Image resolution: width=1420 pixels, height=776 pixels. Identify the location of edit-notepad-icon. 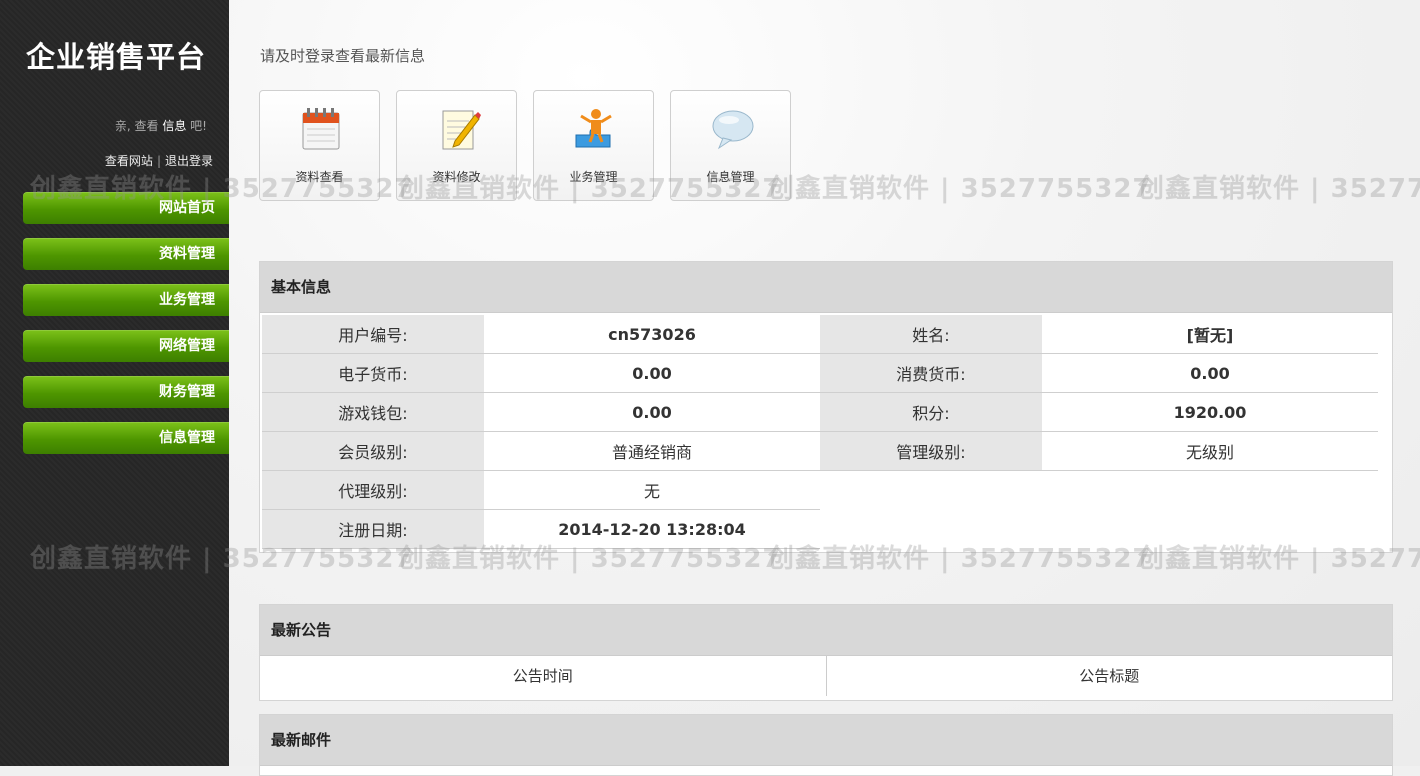
(461, 130).